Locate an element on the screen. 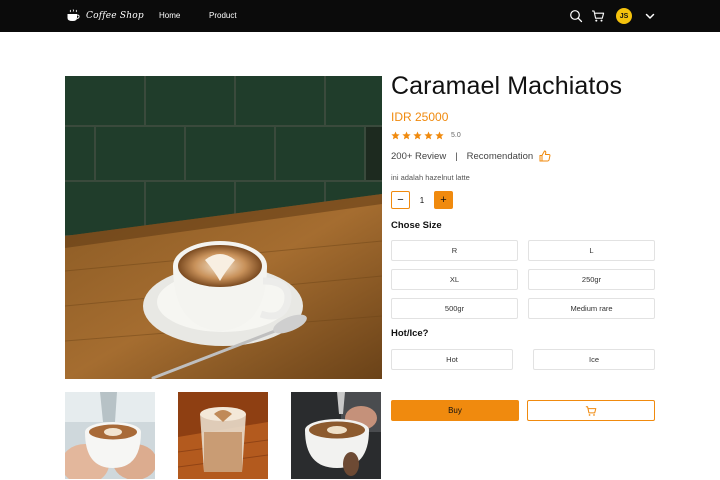 The image size is (720, 480). temperature-option-hot: Hot is located at coordinates (452, 359).